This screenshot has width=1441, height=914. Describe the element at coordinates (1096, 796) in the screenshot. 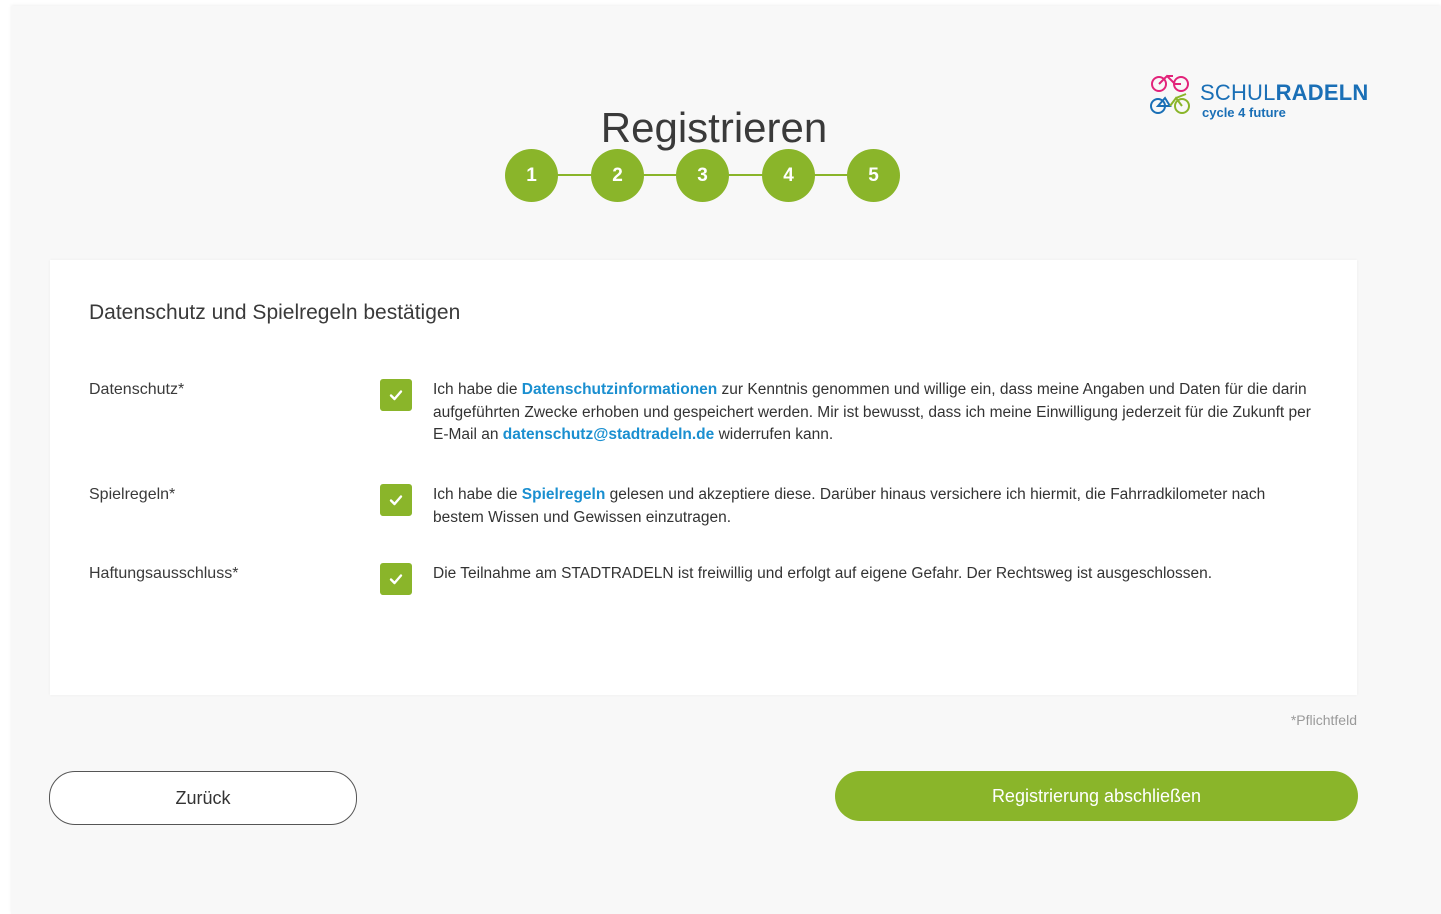

I see `submit-registration-button: Registrierung abschließen` at that location.